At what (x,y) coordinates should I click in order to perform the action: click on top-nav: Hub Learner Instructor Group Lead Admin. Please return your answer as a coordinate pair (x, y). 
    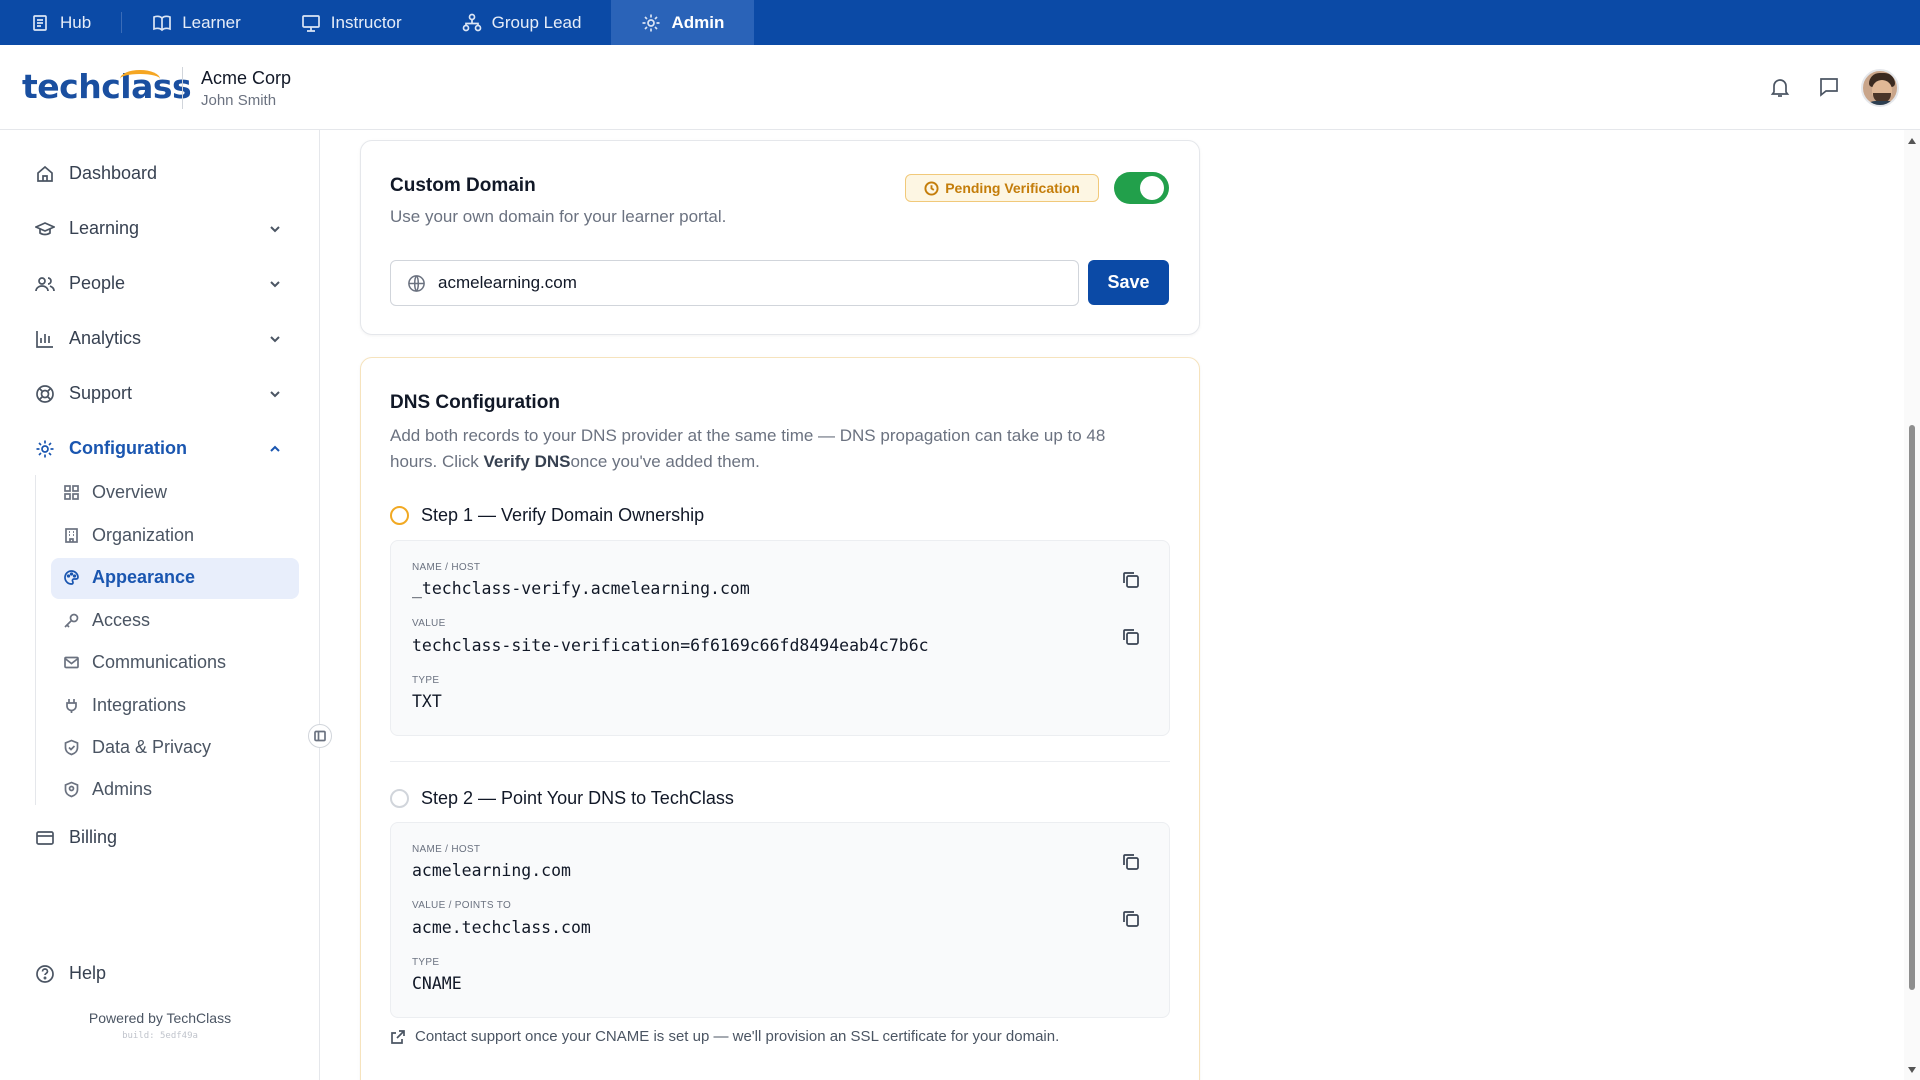
    Looking at the image, I should click on (960, 22).